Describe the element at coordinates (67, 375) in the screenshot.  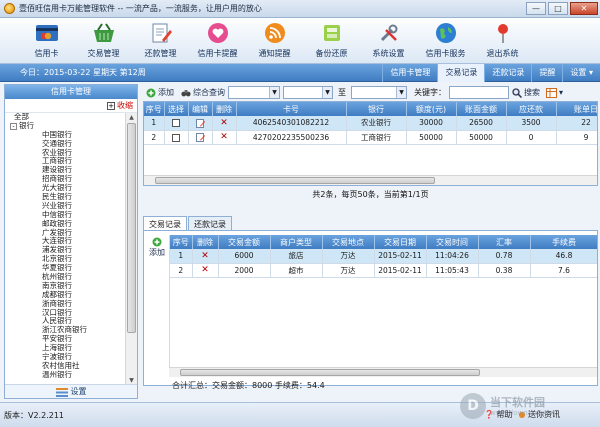
I see `tree-node-bank-item: 温州银行` at that location.